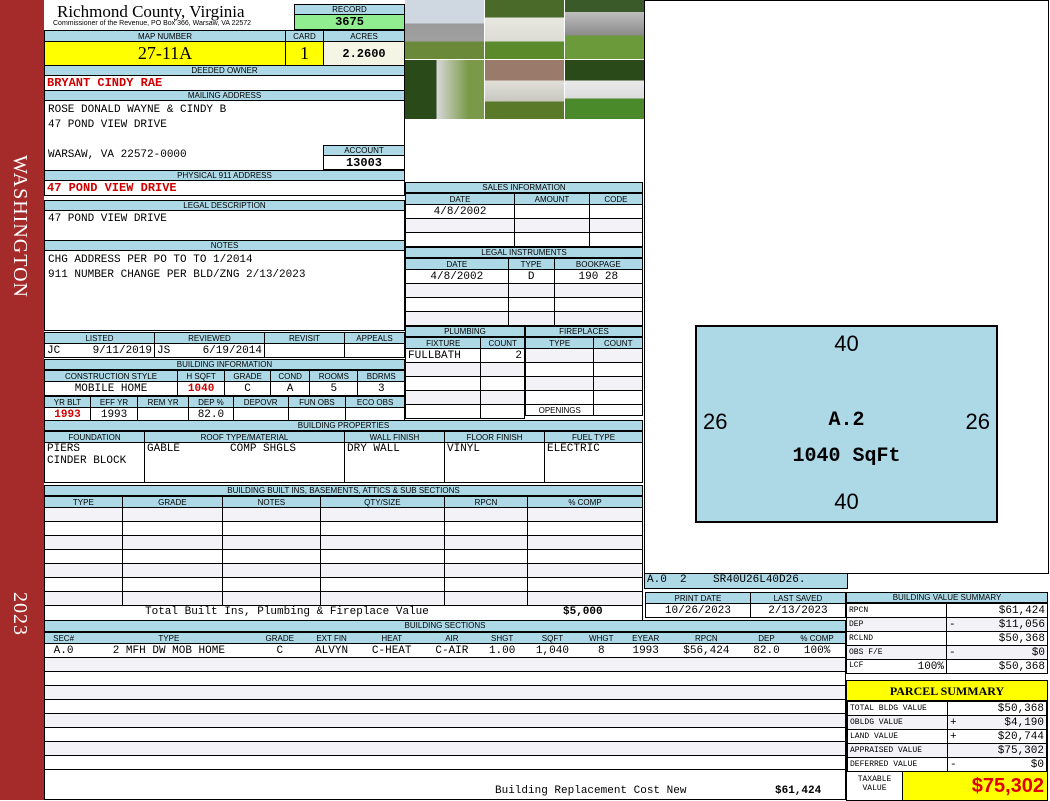 This screenshot has width=1050, height=801. I want to click on table-cell: FULLBATH, so click(443, 355).